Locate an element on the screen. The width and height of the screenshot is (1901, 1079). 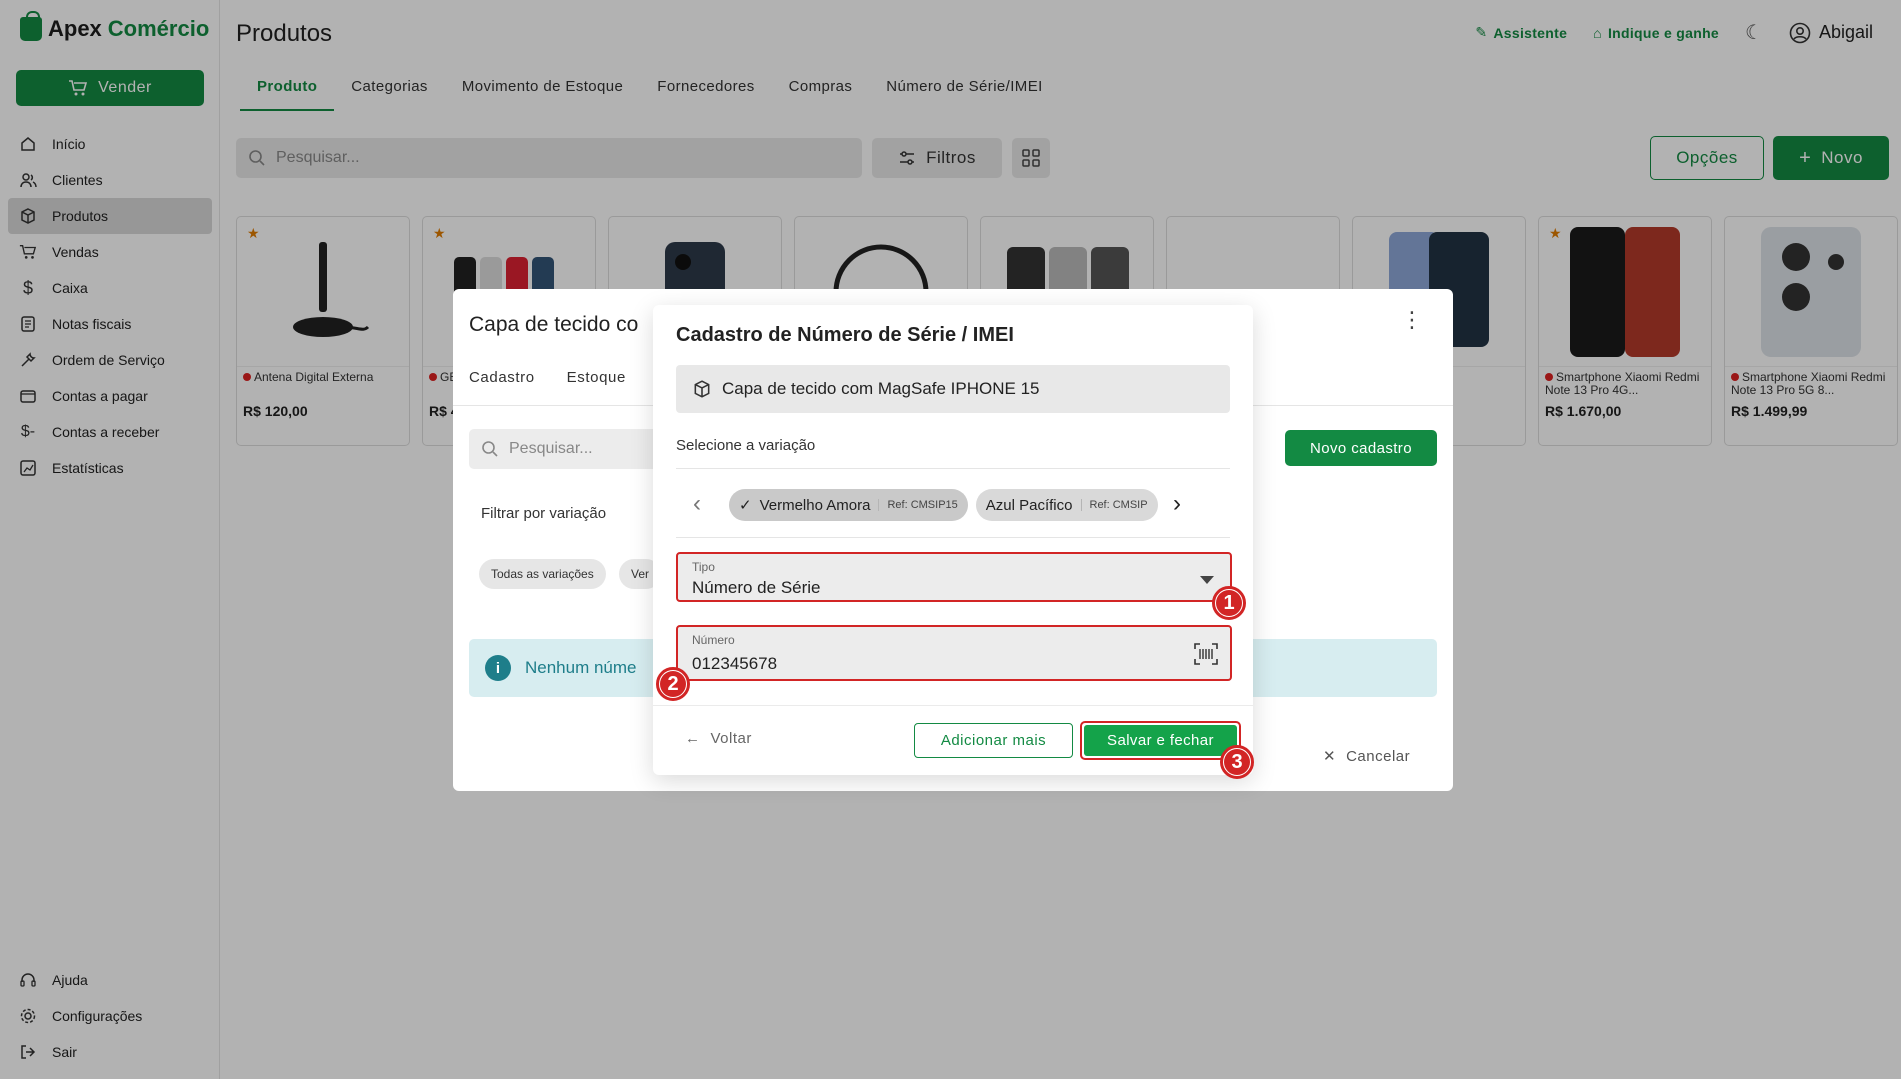
number-input-label: Número is located at coordinates (713, 640).